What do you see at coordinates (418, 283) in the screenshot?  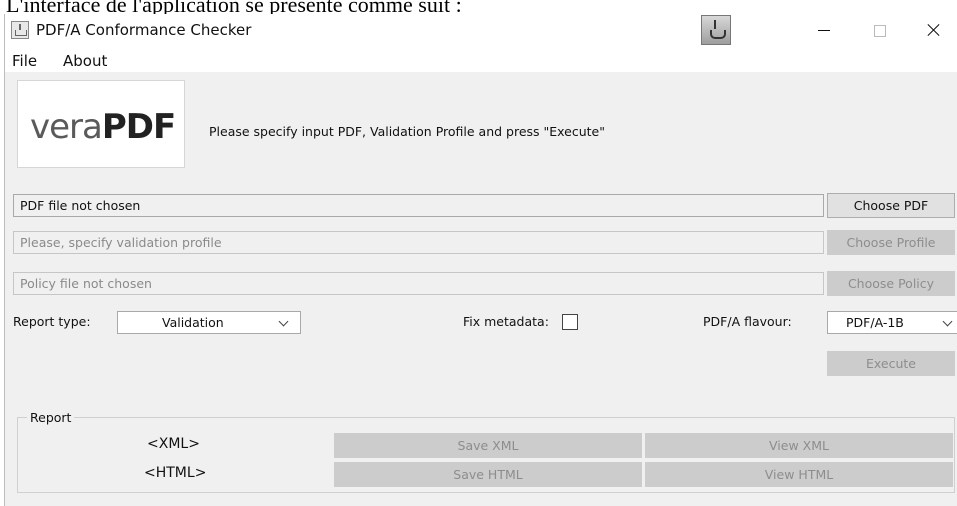 I see `policy-file-field: Policy file not chosen` at bounding box center [418, 283].